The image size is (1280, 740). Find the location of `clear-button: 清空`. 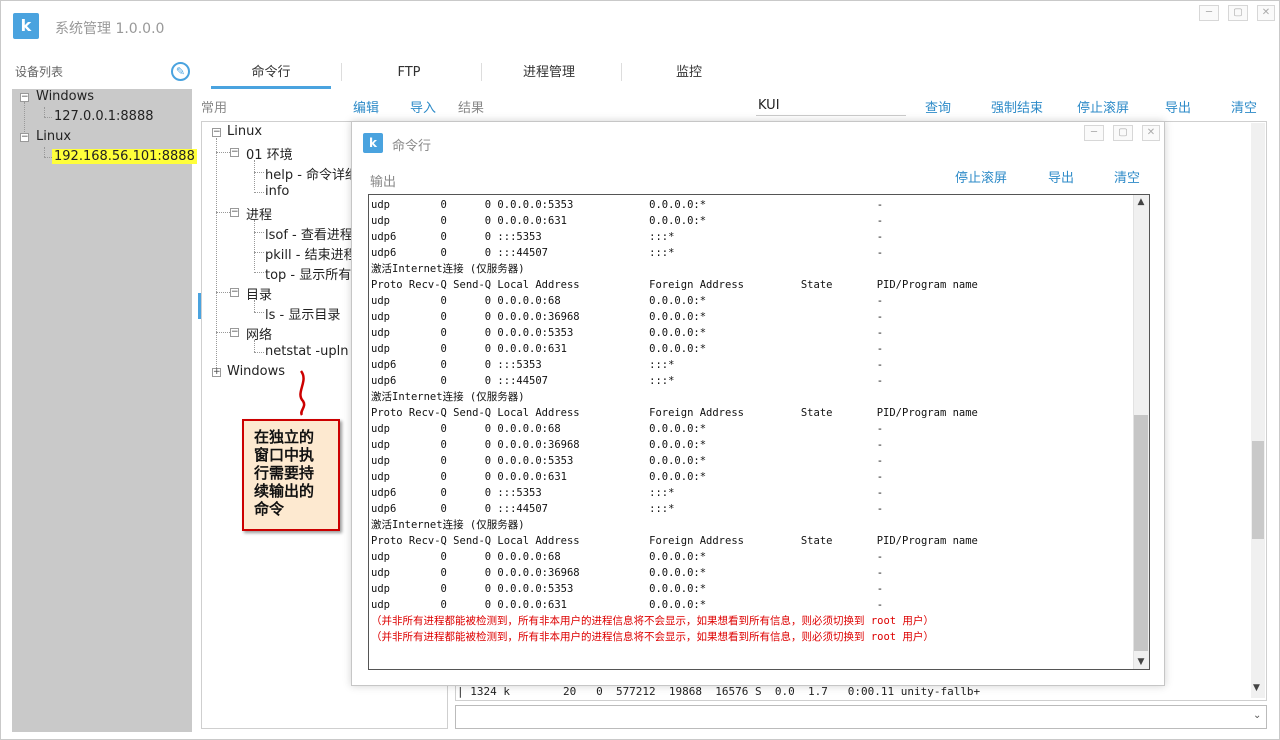

clear-button: 清空 is located at coordinates (1244, 106).